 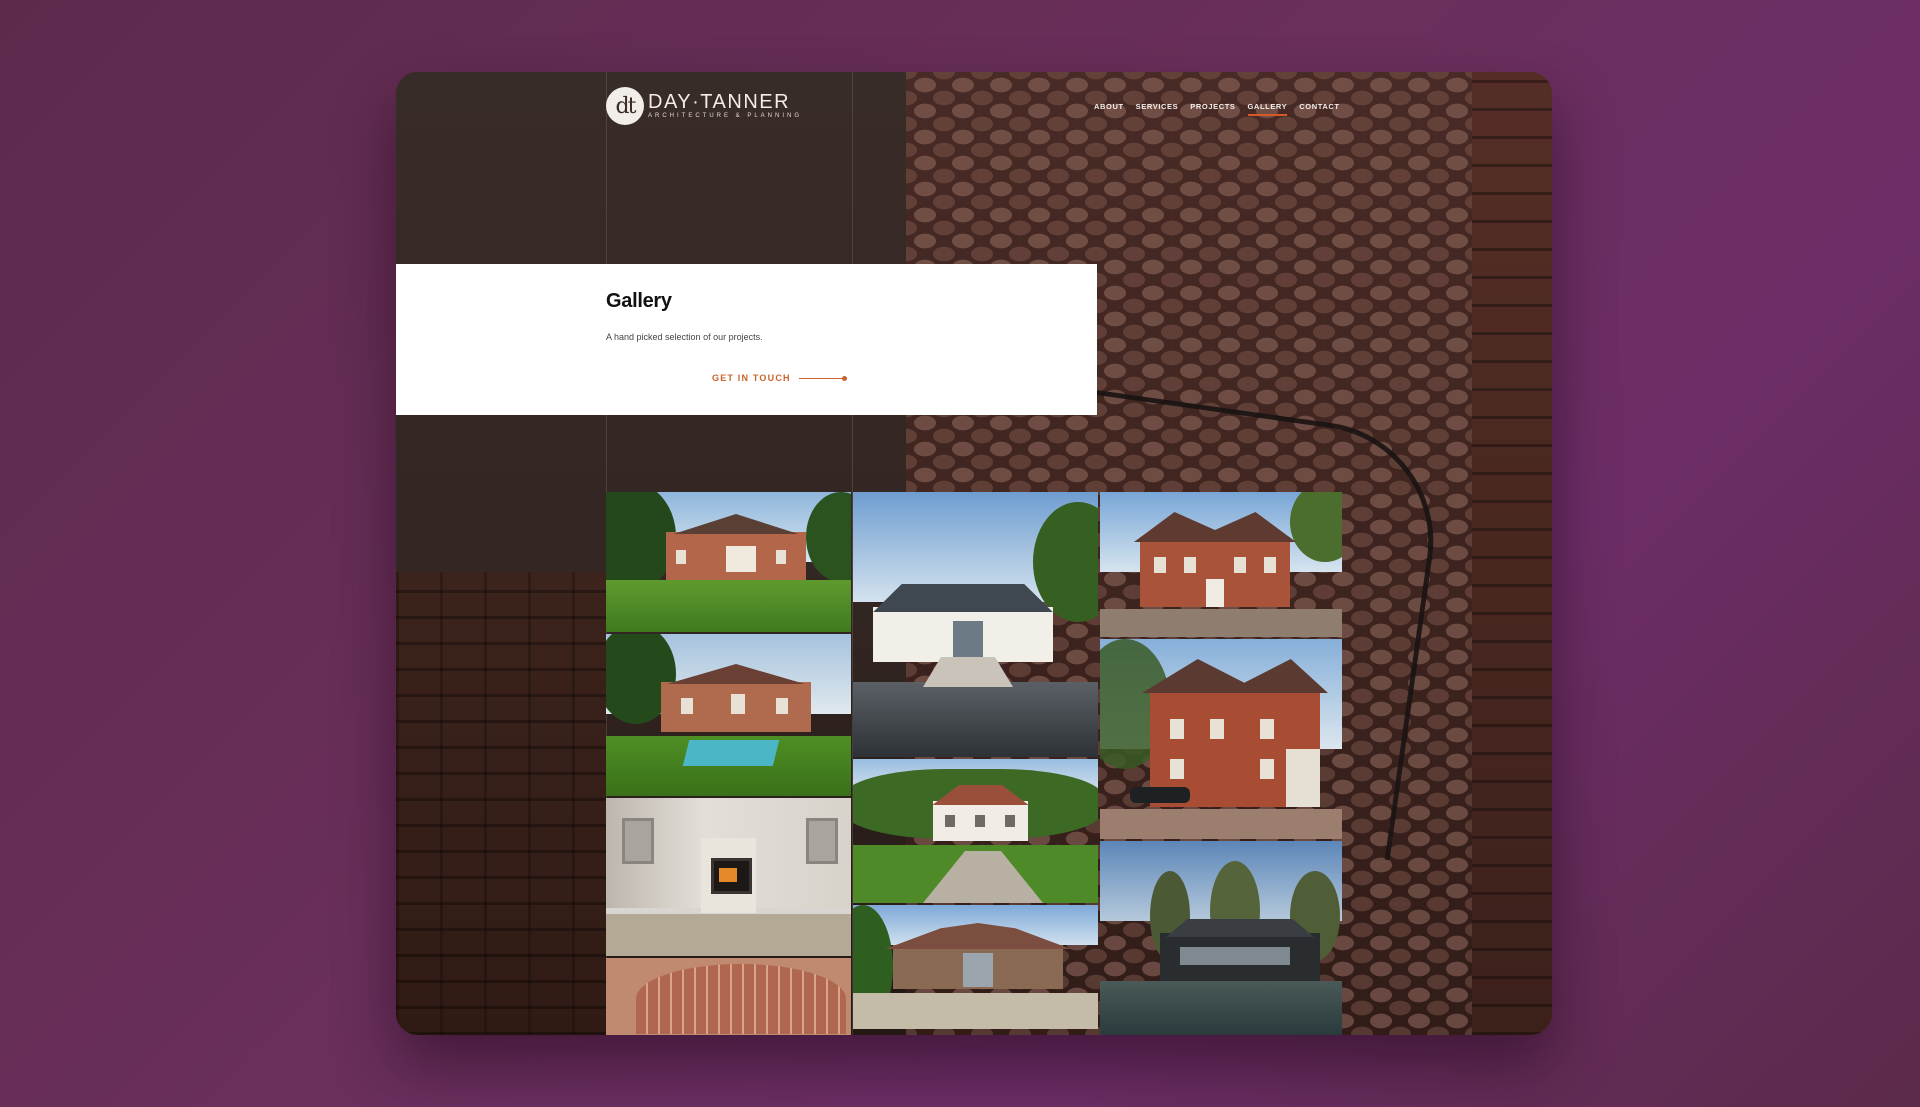 What do you see at coordinates (639, 301) in the screenshot?
I see `page-title: Gallery` at bounding box center [639, 301].